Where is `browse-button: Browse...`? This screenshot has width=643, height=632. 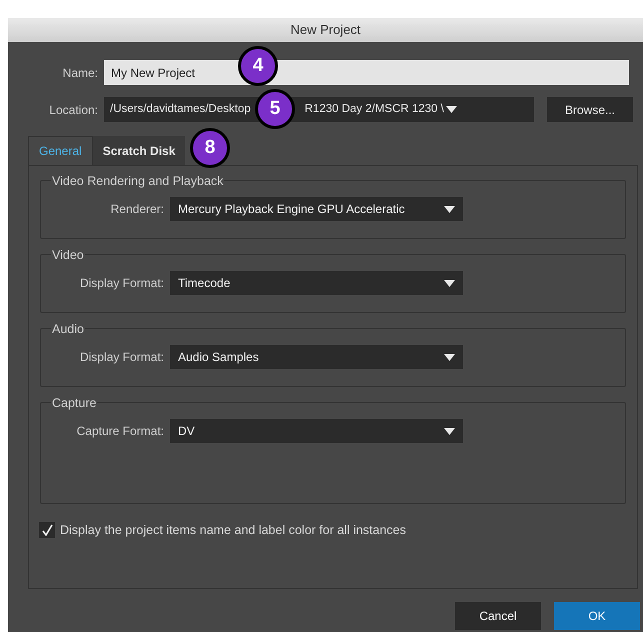
browse-button: Browse... is located at coordinates (590, 109).